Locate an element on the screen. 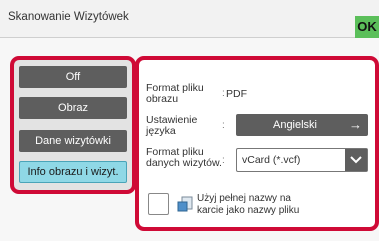 This screenshot has width=379, height=241. page-title: Skanowanie Wizytówek is located at coordinates (68, 17).